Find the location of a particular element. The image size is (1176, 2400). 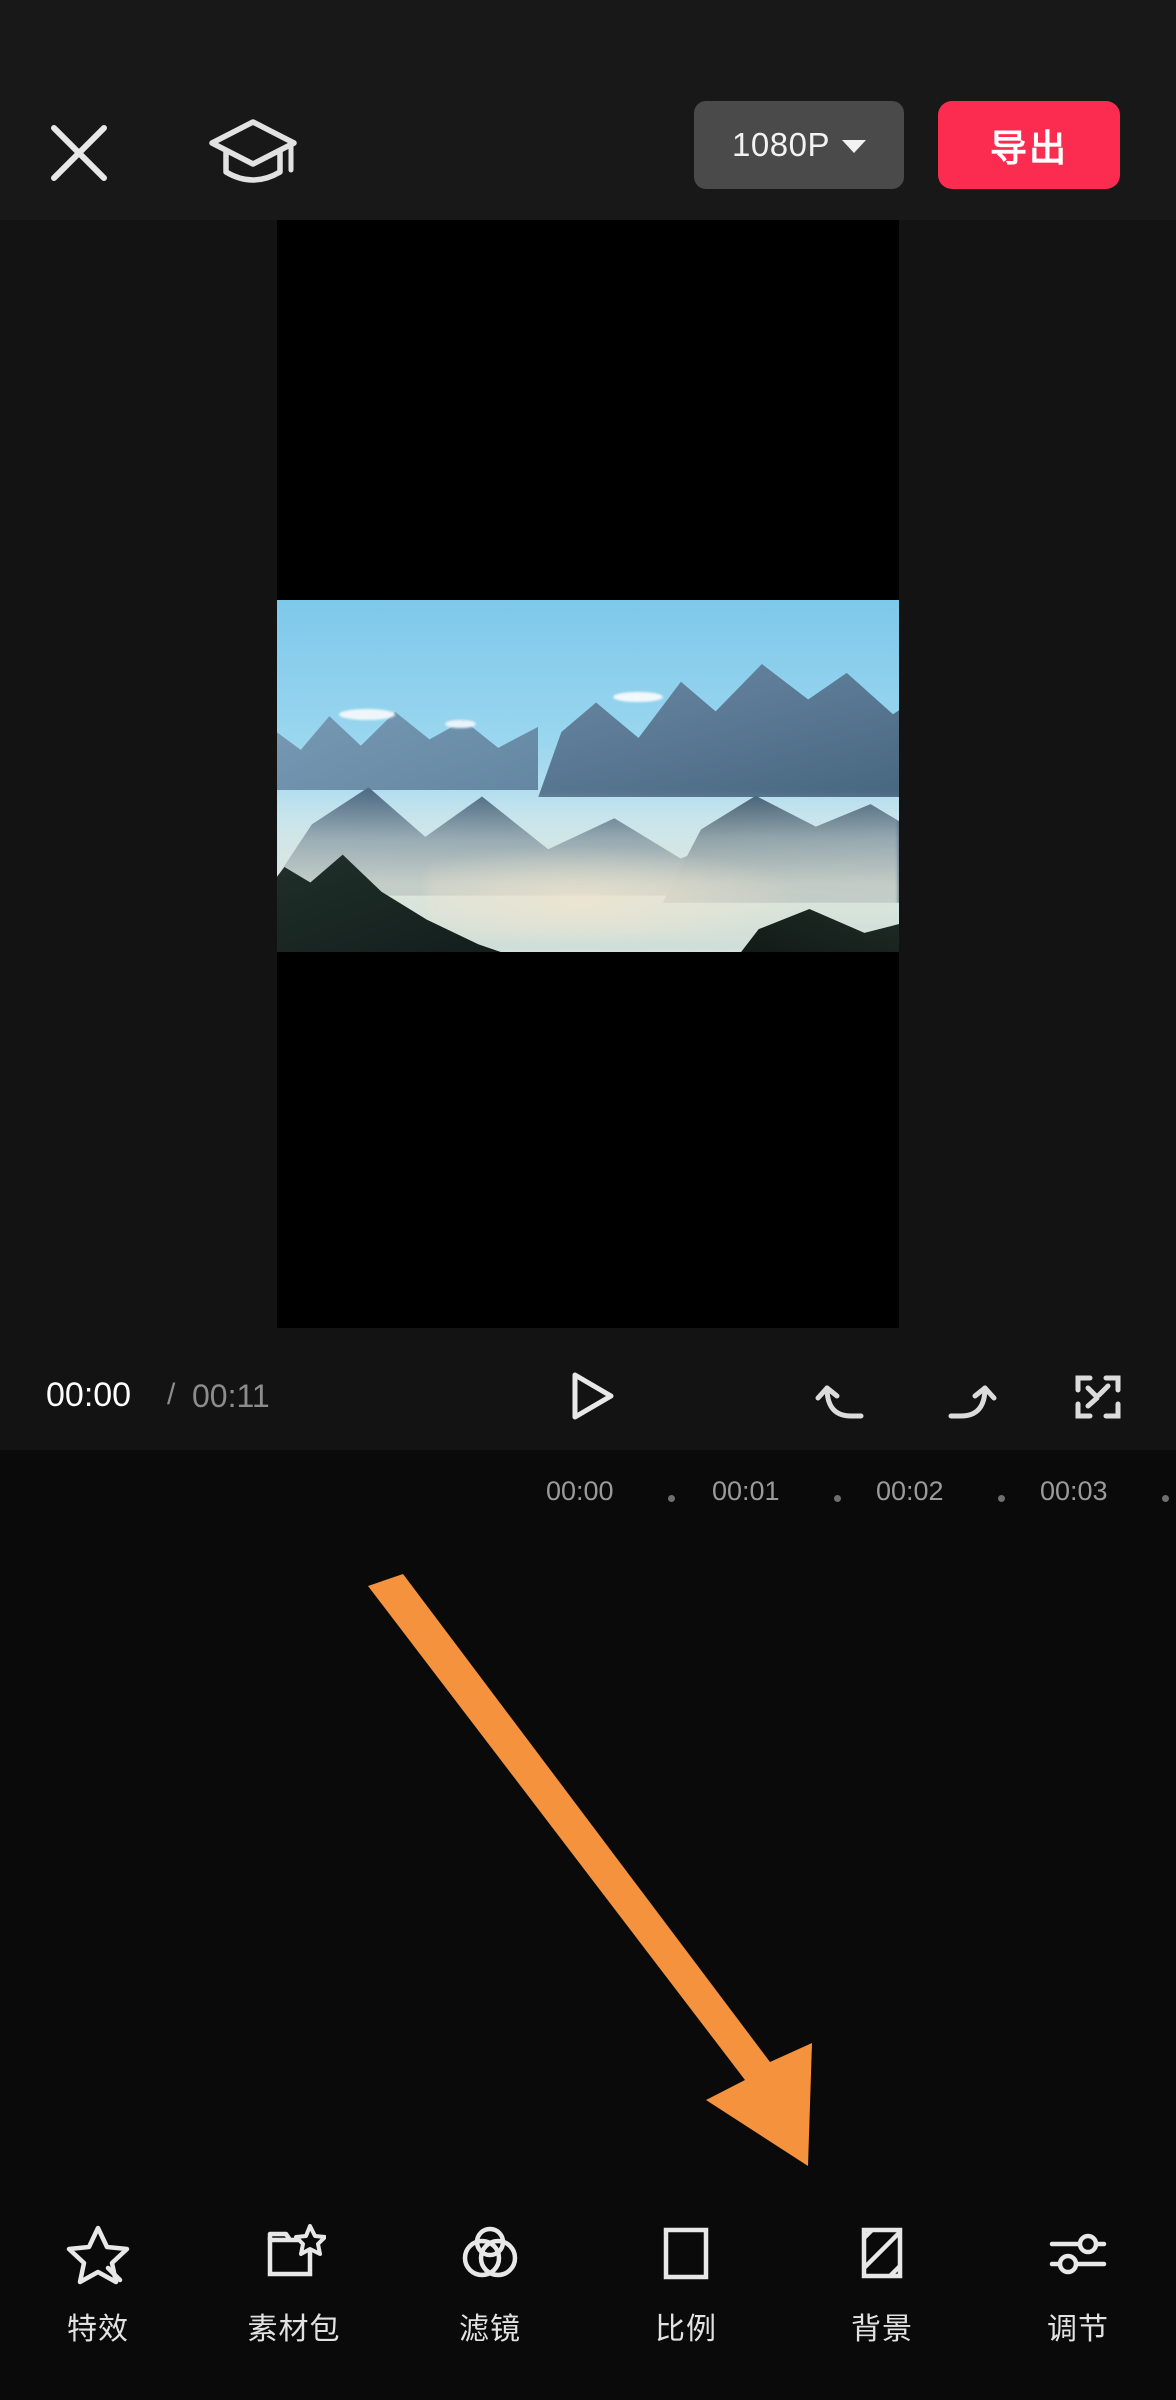

chevron-down-icon is located at coordinates (853, 146).